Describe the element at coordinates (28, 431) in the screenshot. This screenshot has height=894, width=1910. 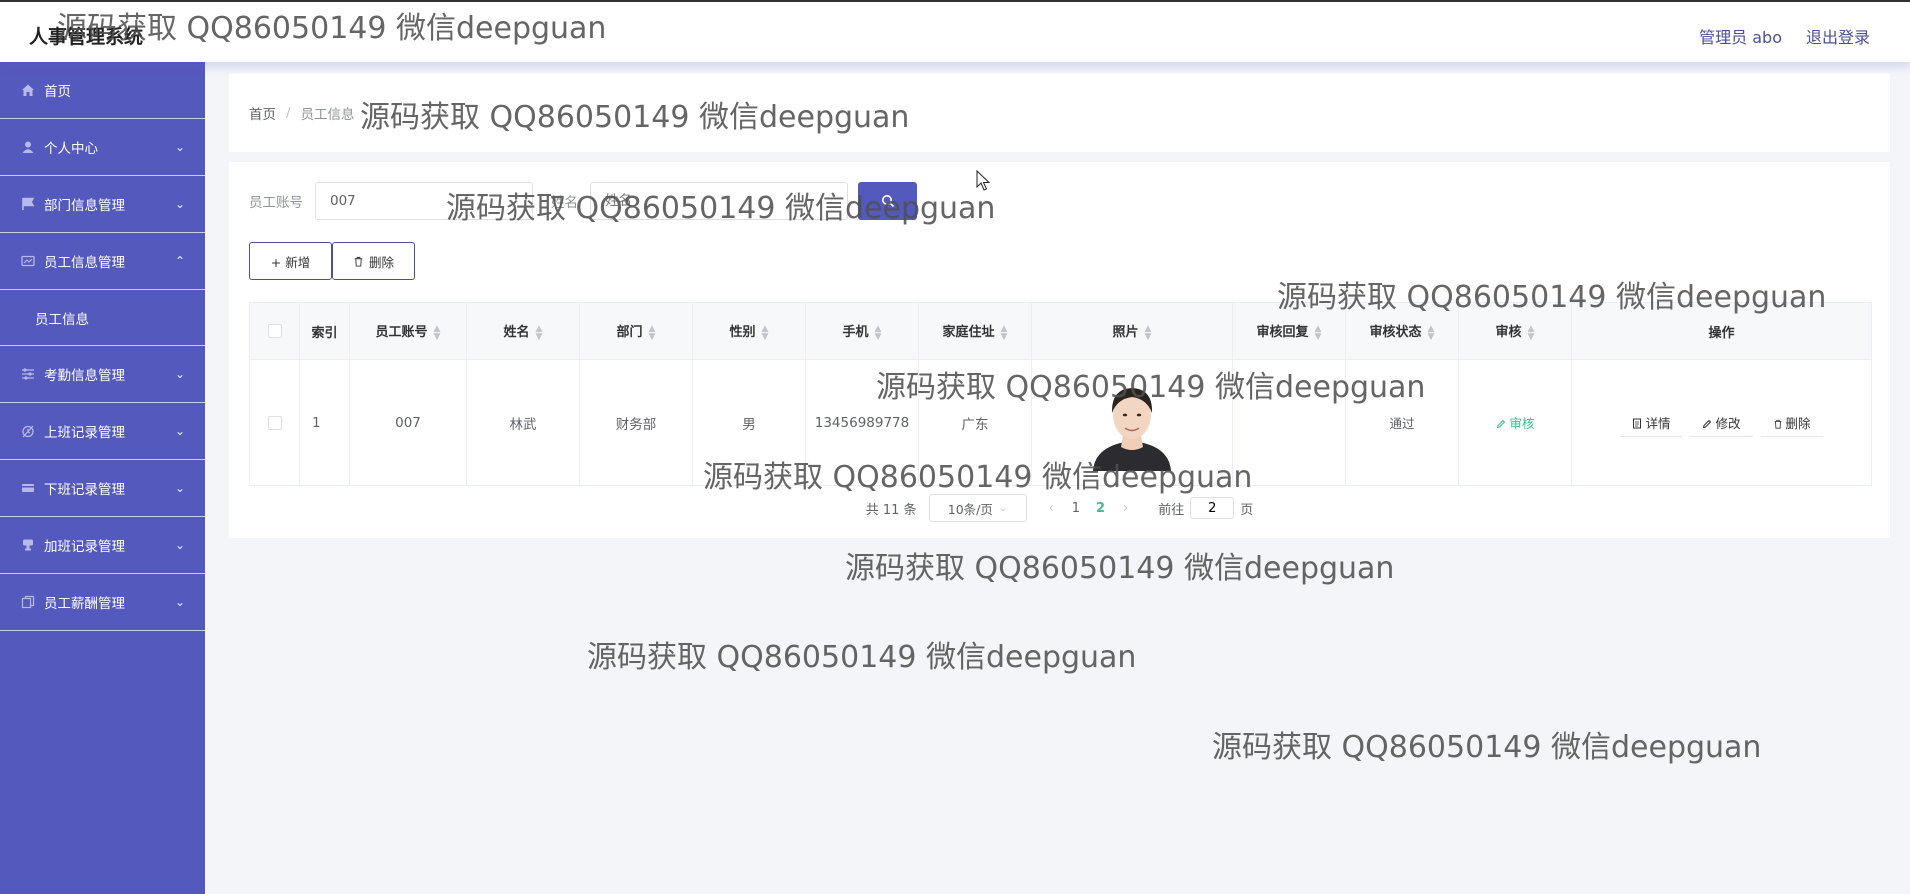
I see `alarm-icon` at that location.